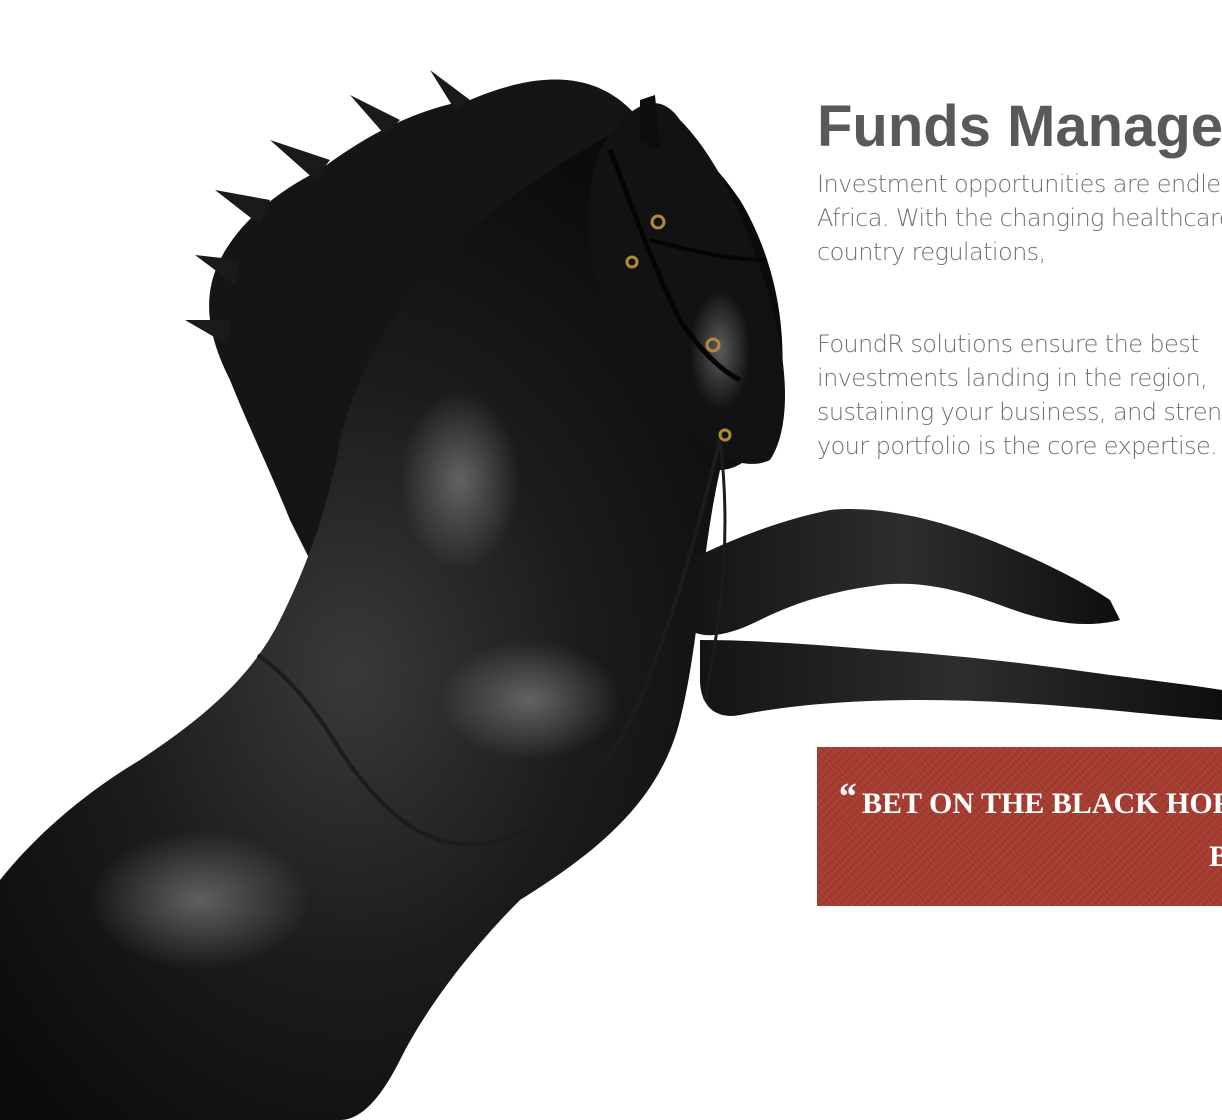 The image size is (1222, 1120). I want to click on solutions-line: investments landing in the region,, so click(1012, 378).